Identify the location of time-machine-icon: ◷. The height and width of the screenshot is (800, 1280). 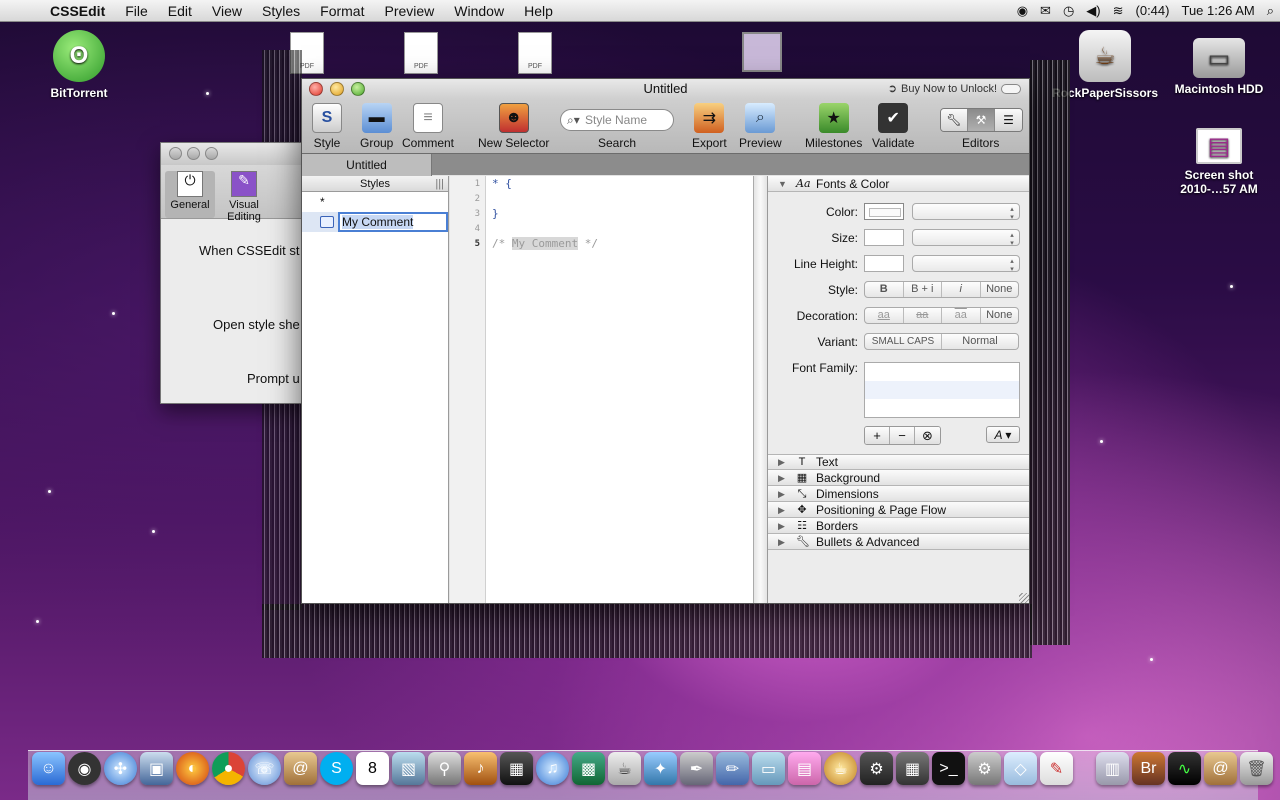
(1068, 11).